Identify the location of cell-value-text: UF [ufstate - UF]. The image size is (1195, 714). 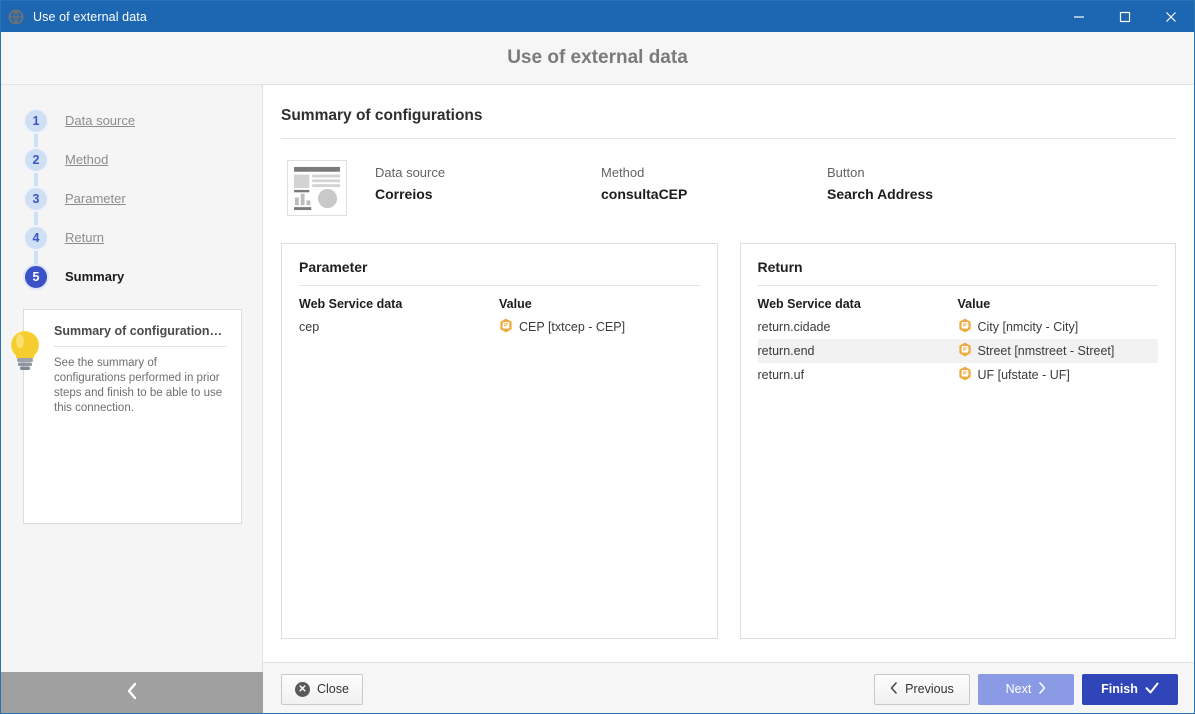
(1023, 375).